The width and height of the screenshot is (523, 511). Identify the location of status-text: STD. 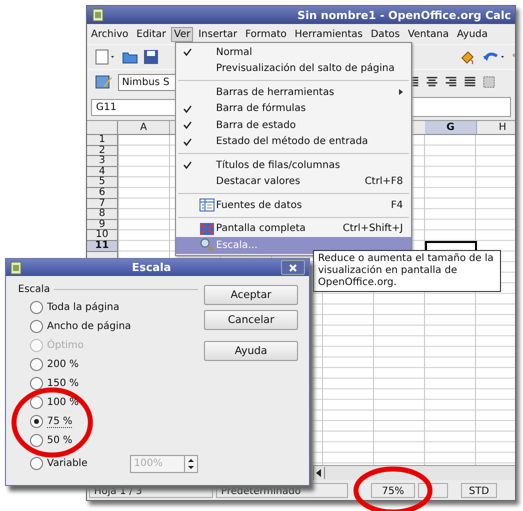
(479, 490).